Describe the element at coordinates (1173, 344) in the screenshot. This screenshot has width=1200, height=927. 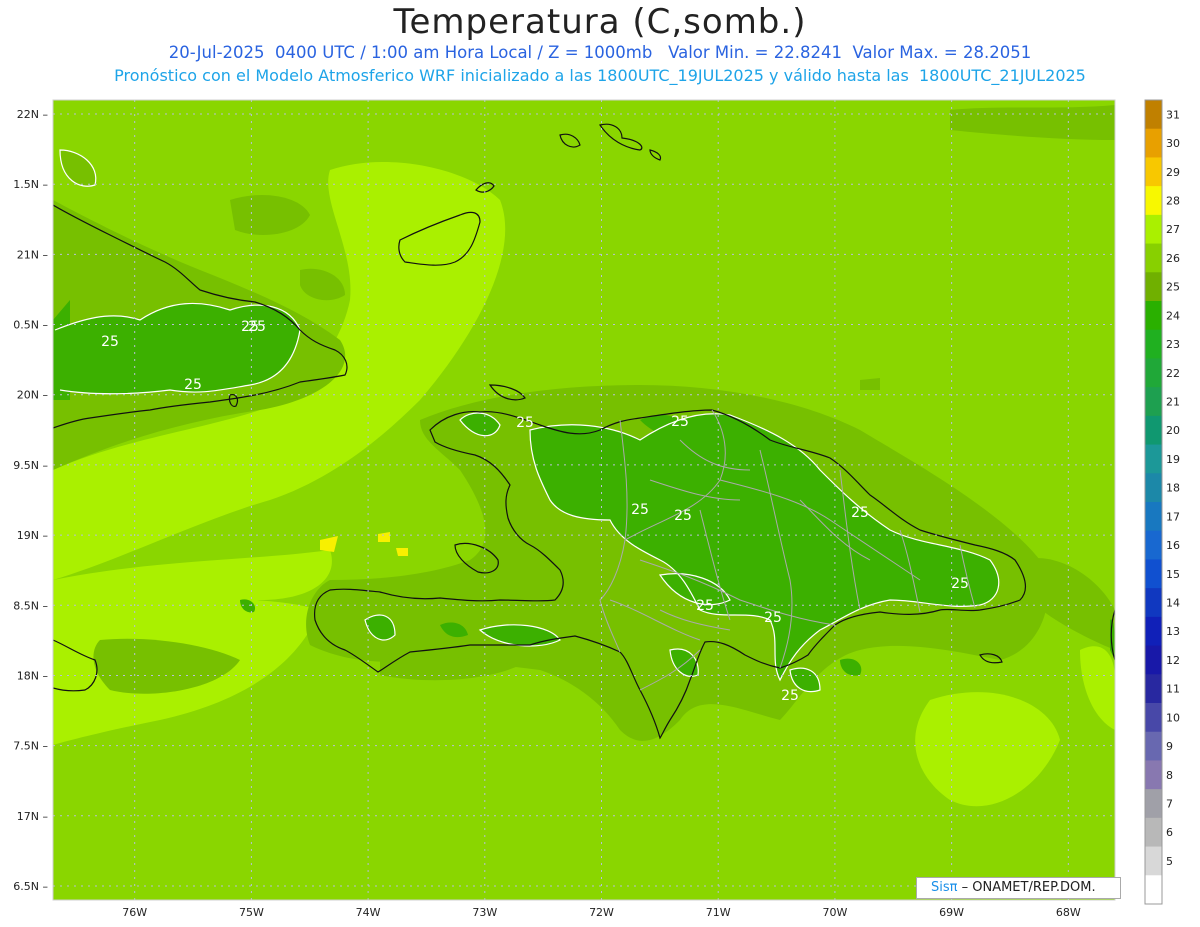
I see `colorbar-label: 23` at that location.